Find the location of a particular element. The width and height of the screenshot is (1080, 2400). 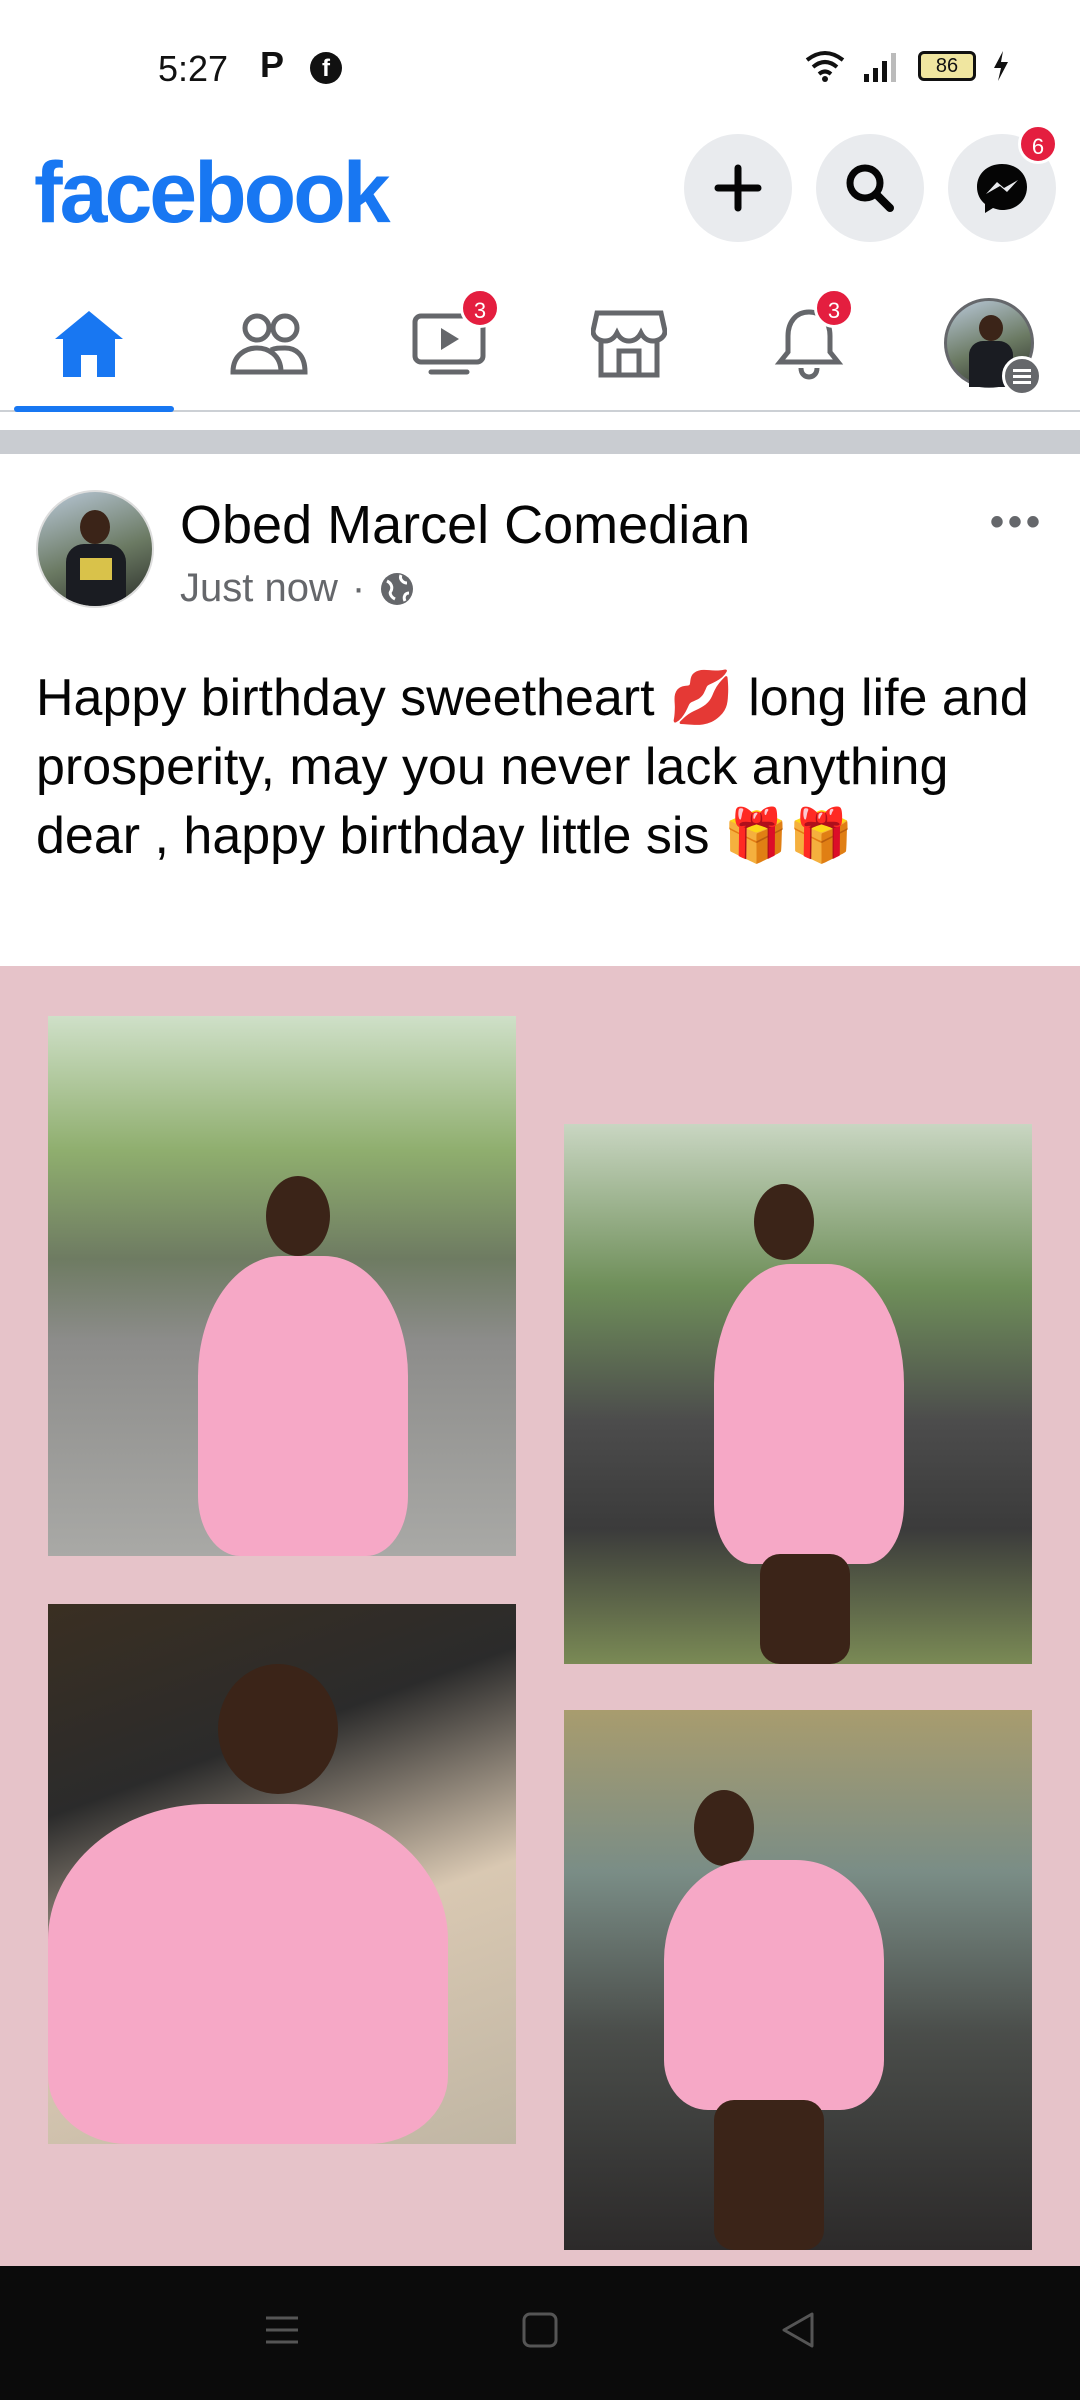

author-name: Obed Marcel Comedian is located at coordinates (465, 525).